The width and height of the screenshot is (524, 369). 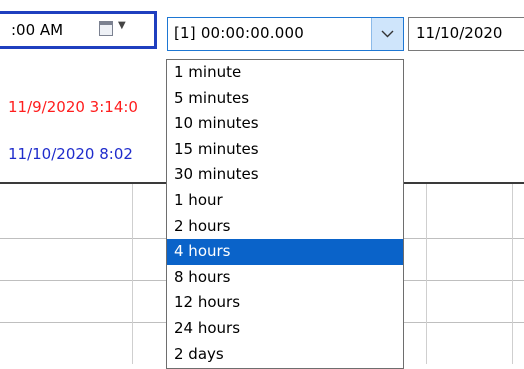 I want to click on dropdown-item: 10 minutes, so click(x=285, y=124).